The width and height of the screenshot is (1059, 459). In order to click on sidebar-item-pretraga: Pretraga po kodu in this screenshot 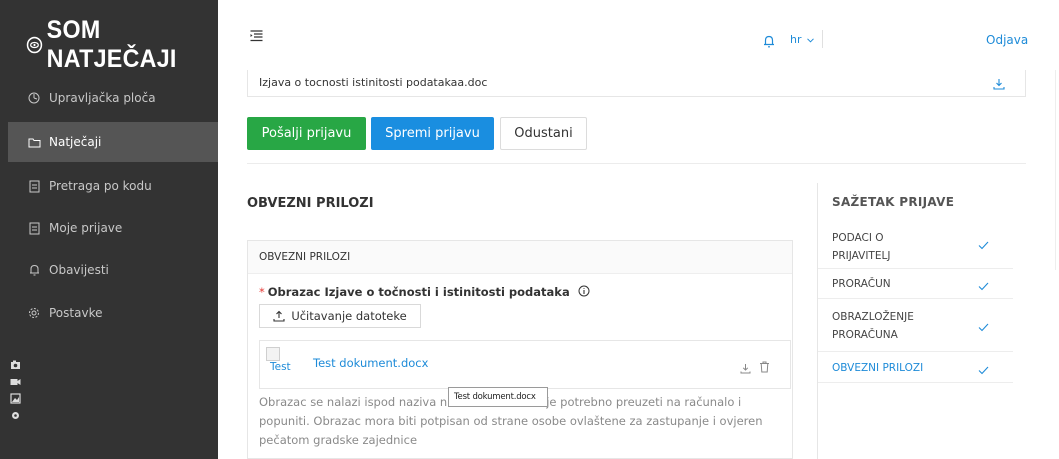, I will do `click(109, 186)`.